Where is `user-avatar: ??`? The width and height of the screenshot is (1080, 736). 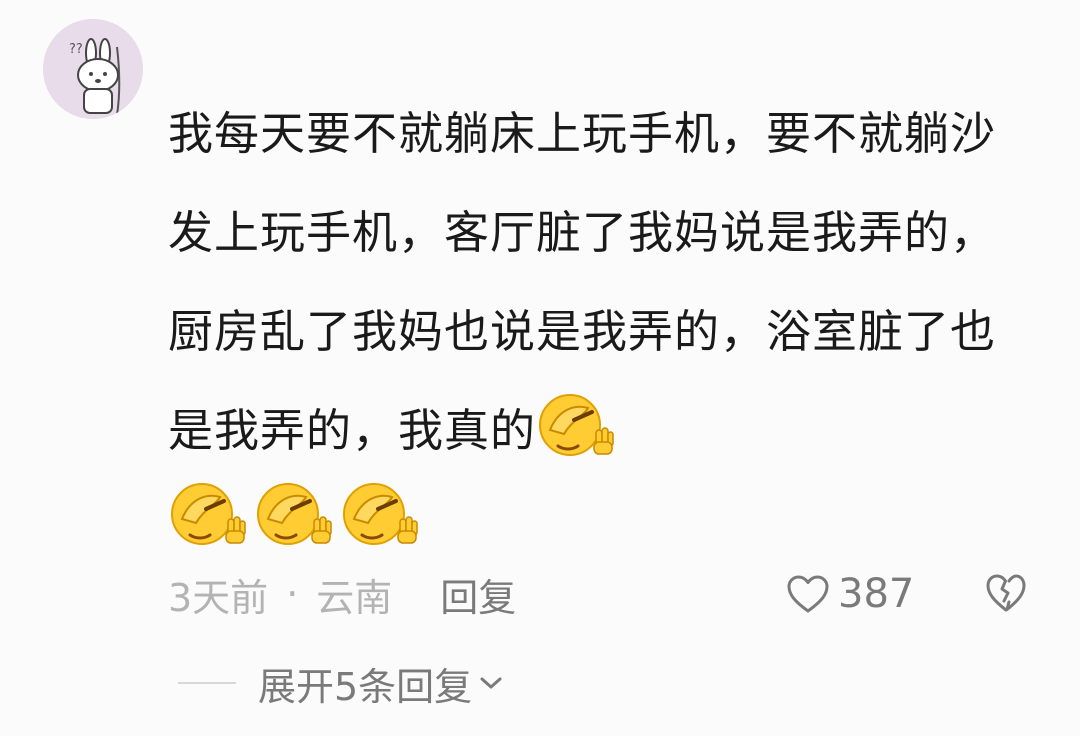 user-avatar: ?? is located at coordinates (93, 69).